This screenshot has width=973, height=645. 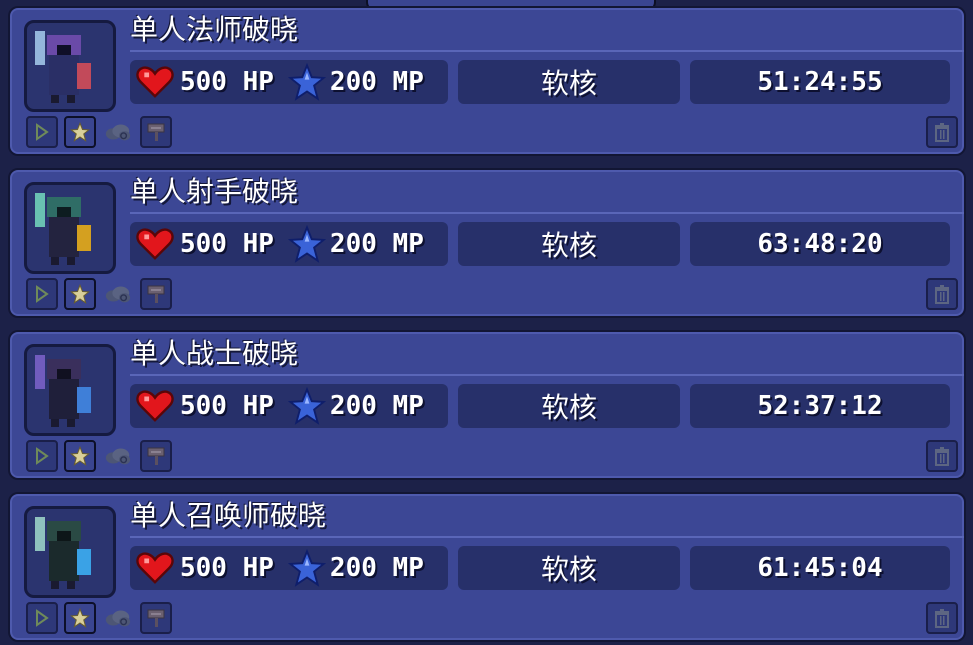 I want to click on playtime-label: 51:24:55, so click(x=820, y=82).